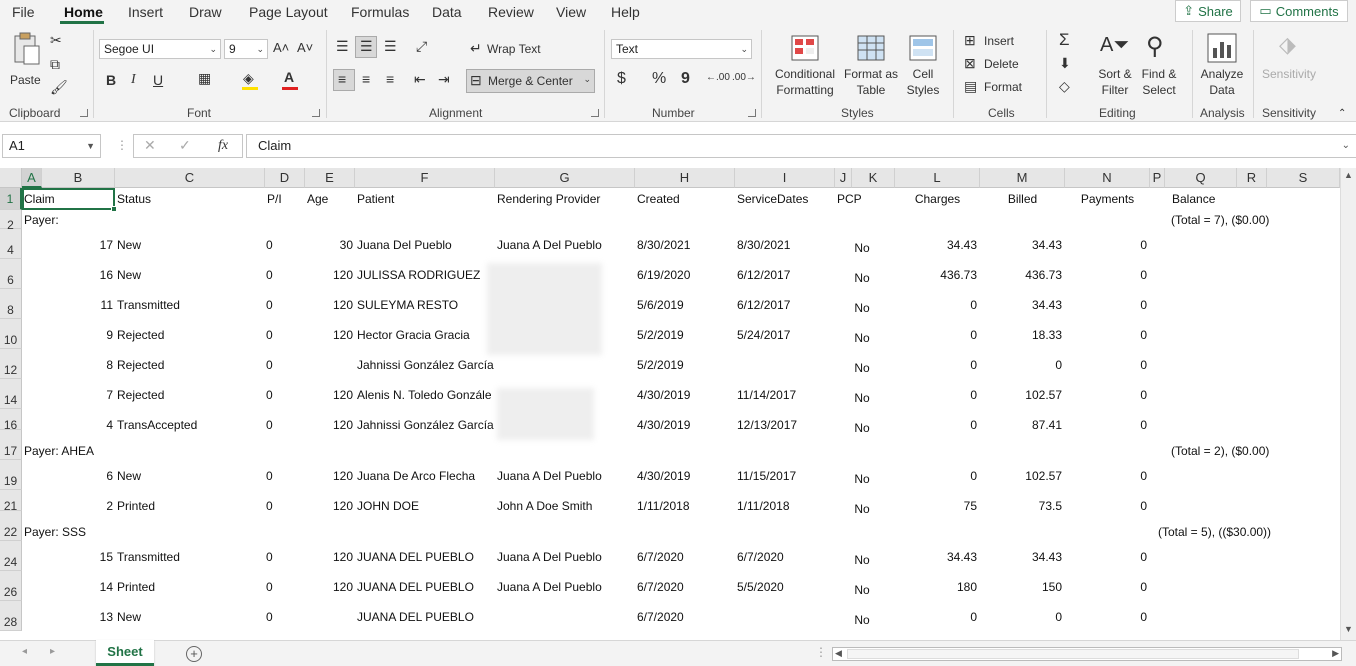  I want to click on scroll-up-icon: ▲, so click(1348, 175).